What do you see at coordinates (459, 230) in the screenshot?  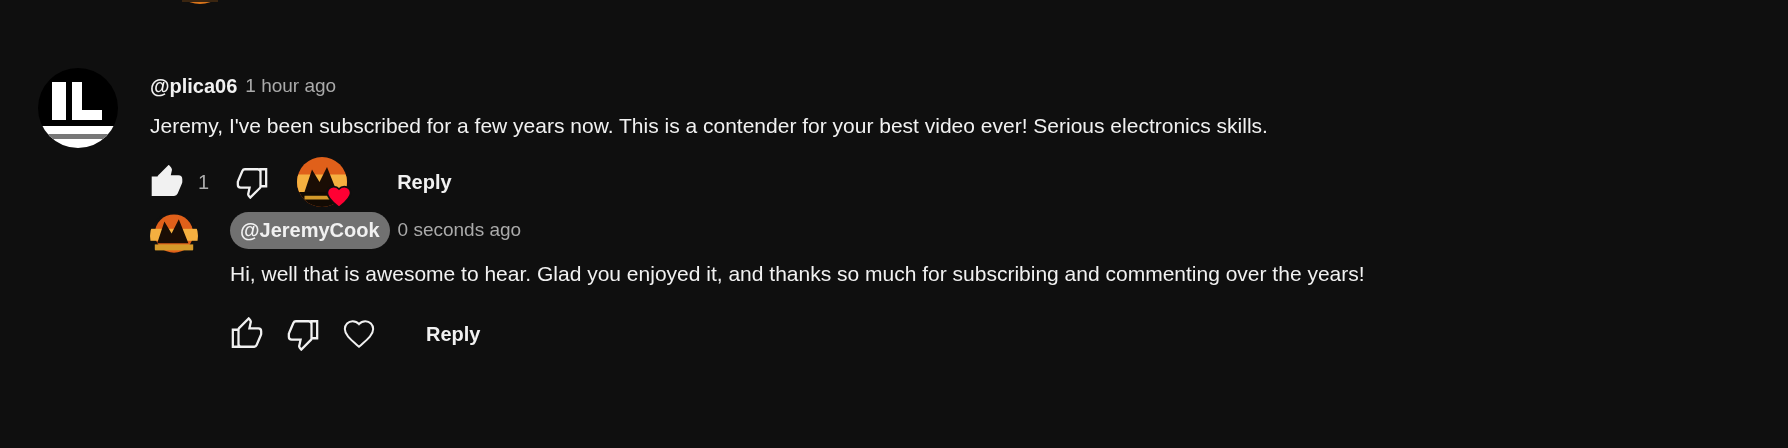 I see `timestamp: 0 seconds ago` at bounding box center [459, 230].